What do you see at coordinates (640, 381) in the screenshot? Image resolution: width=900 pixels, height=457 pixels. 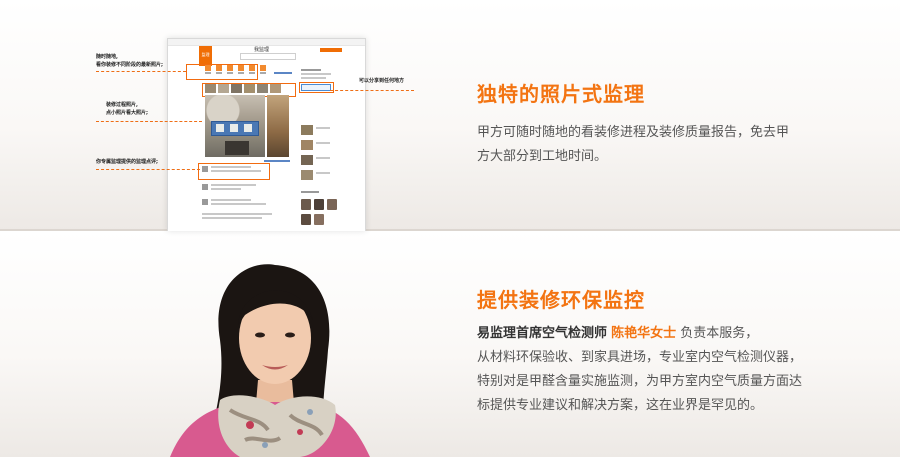 I see `description-line: 特别对是甲醛含量实施监测，为甲方室内空气质量方面达` at bounding box center [640, 381].